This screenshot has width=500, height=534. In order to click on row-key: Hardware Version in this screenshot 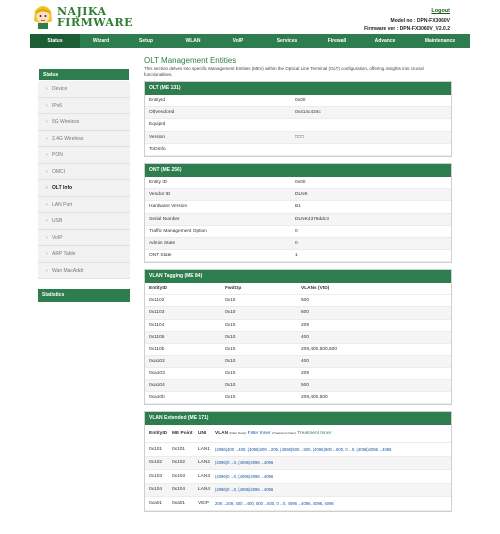, I will do `click(168, 207)`.